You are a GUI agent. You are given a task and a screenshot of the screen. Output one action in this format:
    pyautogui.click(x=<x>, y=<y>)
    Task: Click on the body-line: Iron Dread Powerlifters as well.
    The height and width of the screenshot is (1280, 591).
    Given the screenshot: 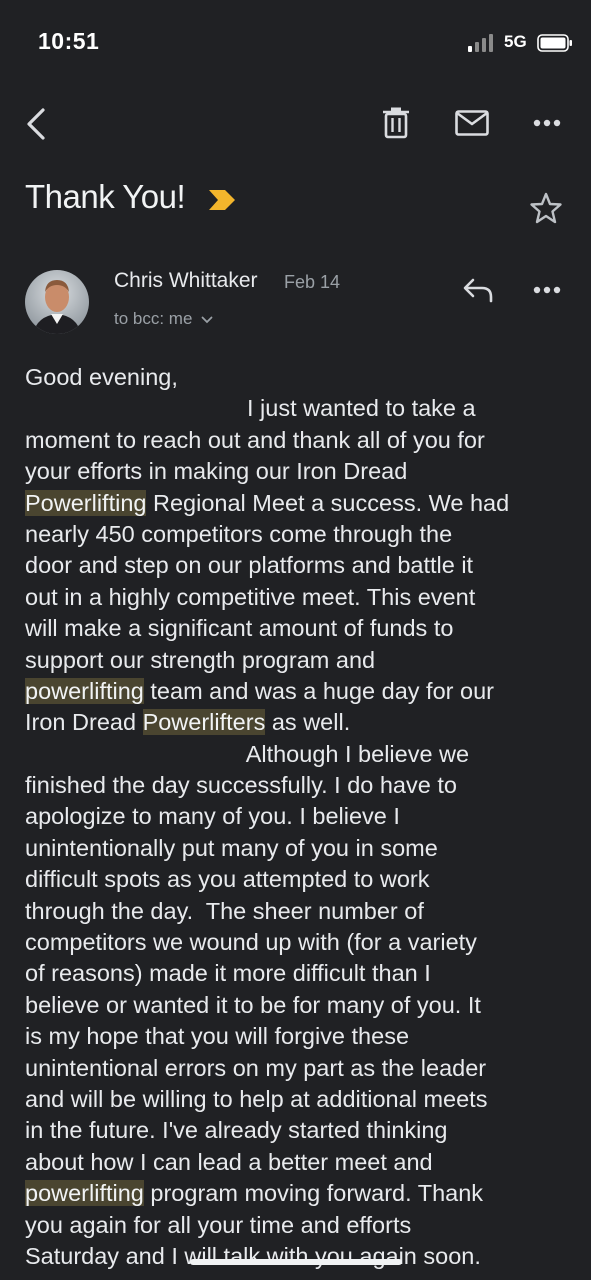 What is the action you would take?
    pyautogui.click(x=188, y=722)
    